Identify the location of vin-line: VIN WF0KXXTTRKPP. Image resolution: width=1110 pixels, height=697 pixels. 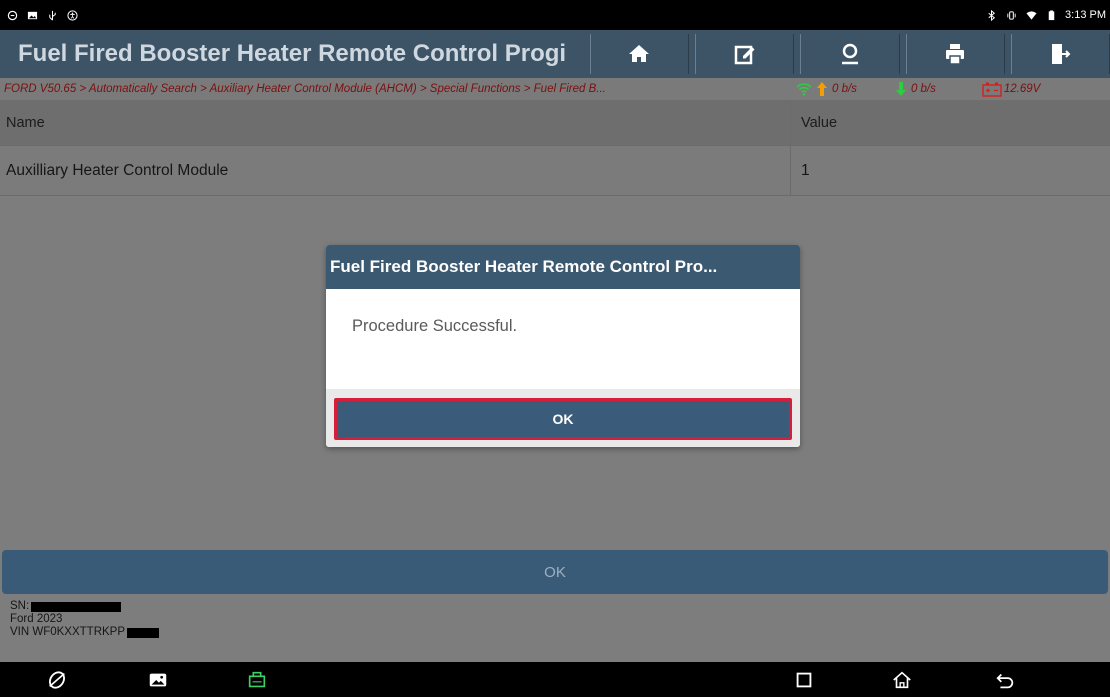
(85, 632).